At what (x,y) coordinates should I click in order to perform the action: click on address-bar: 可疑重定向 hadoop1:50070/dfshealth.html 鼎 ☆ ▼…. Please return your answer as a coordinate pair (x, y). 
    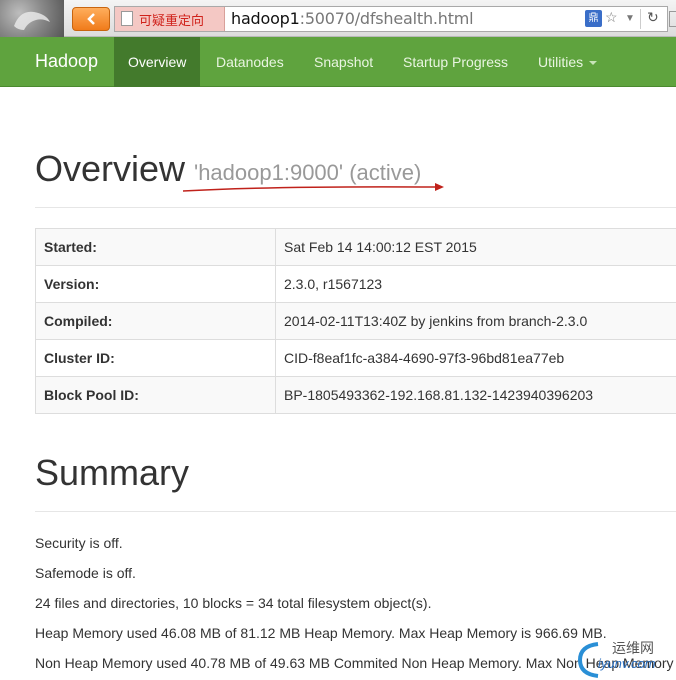
    Looking at the image, I should click on (395, 19).